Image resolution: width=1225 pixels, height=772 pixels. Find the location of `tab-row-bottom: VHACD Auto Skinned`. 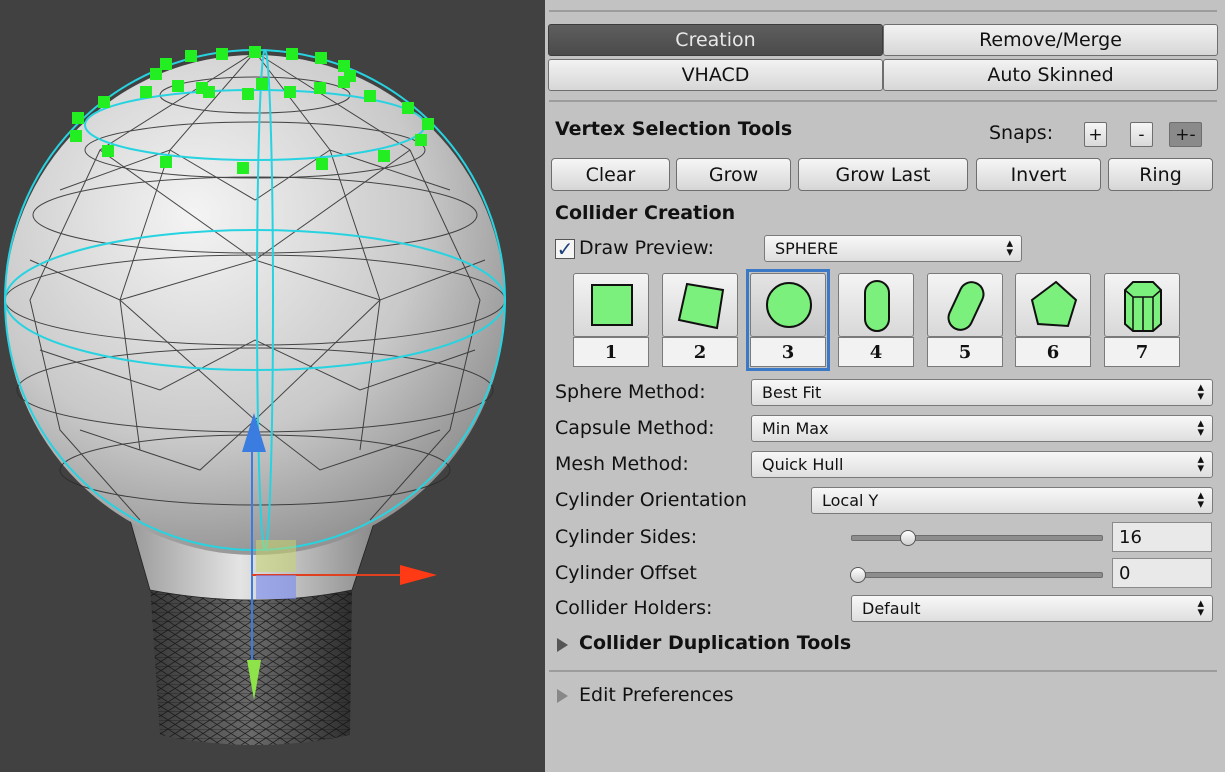

tab-row-bottom: VHACD Auto Skinned is located at coordinates (883, 75).